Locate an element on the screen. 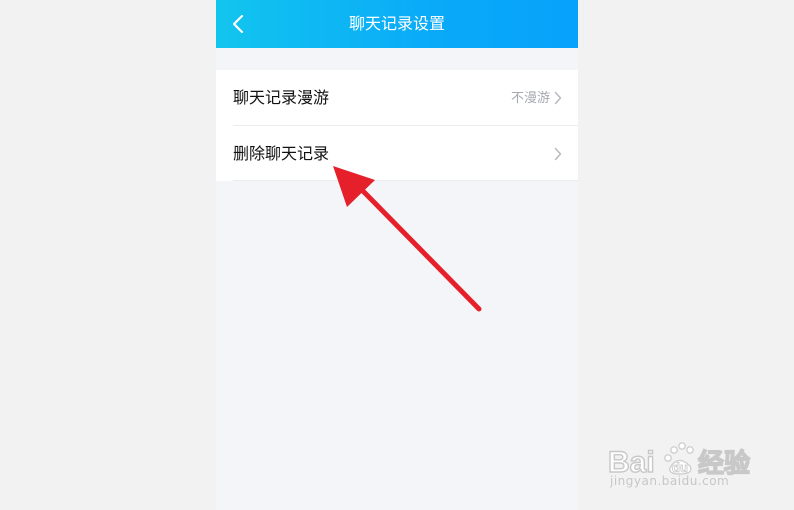  page-title: 聊天记录设置 is located at coordinates (396, 23).